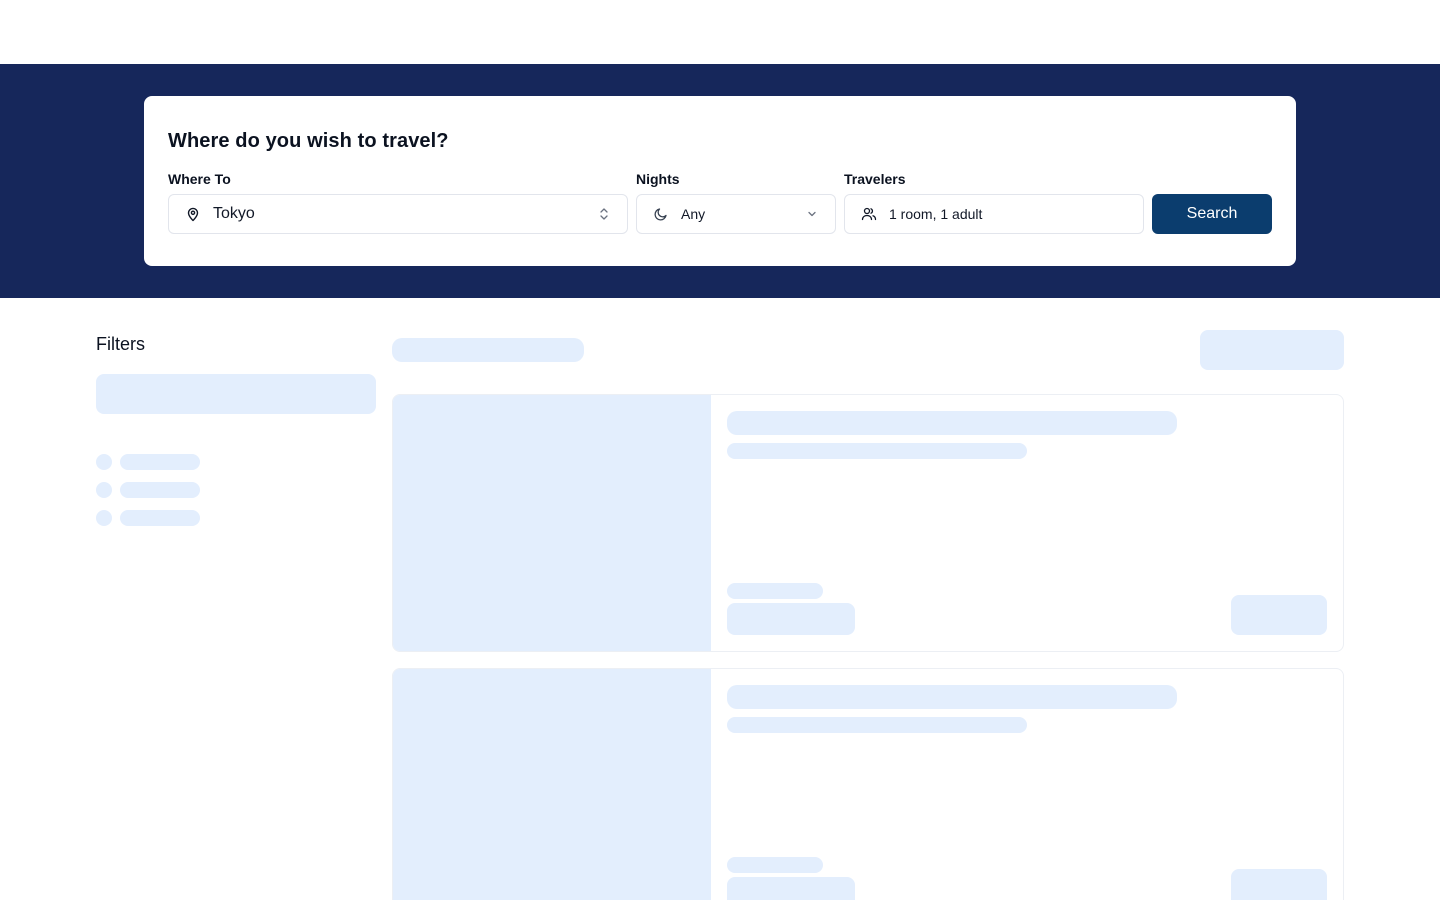  I want to click on chevron-up-down-icon, so click(604, 214).